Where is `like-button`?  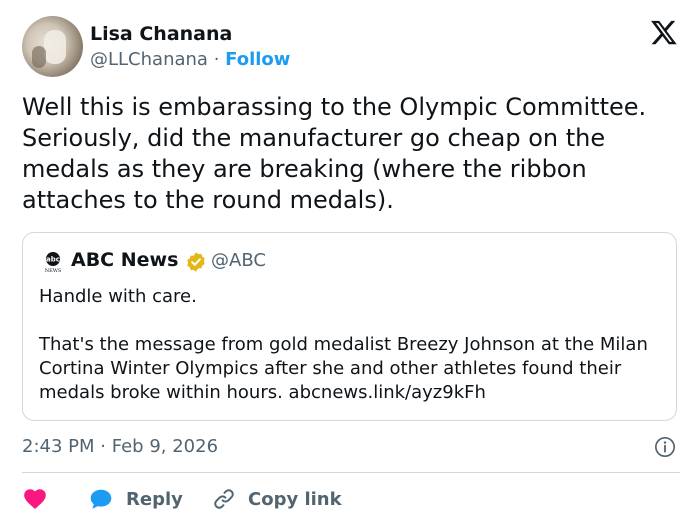
like-button is located at coordinates (35, 499).